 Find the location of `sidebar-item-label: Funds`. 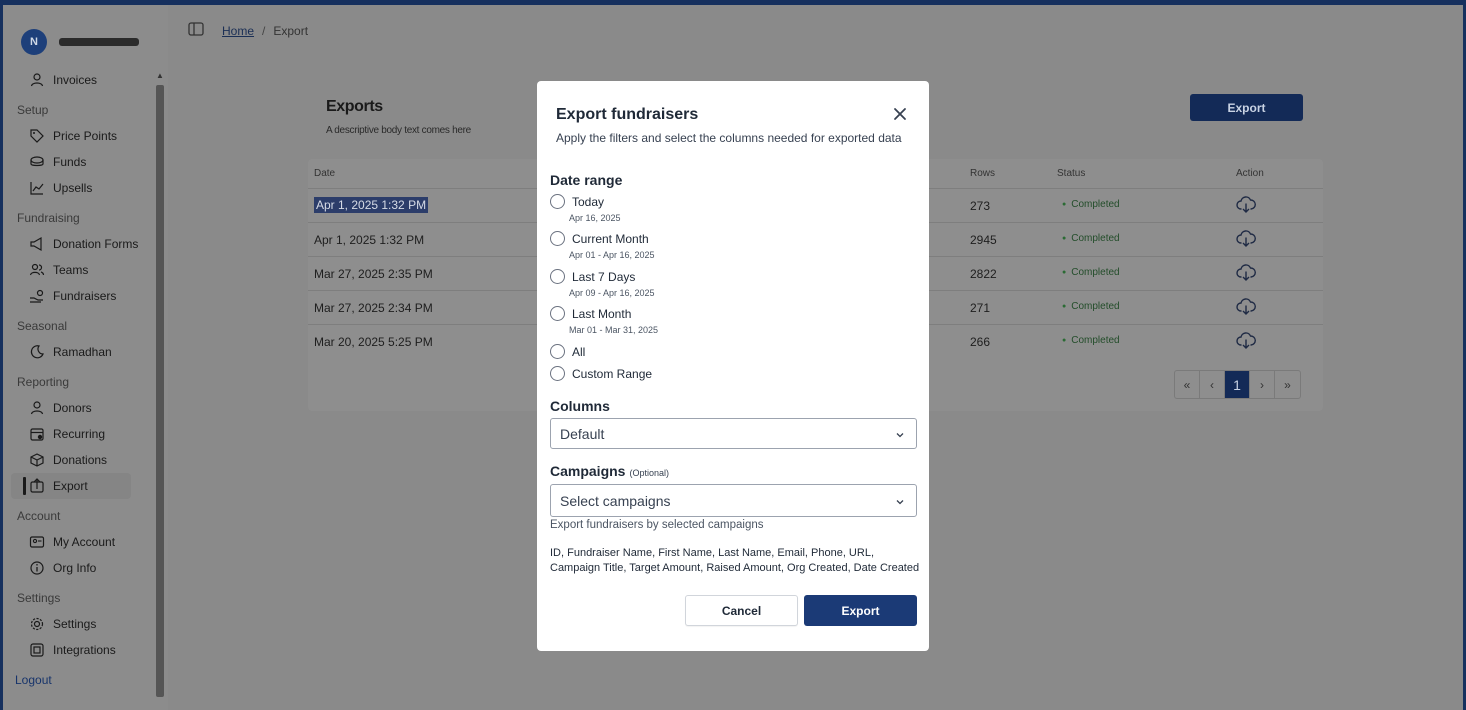

sidebar-item-label: Funds is located at coordinates (70, 162).